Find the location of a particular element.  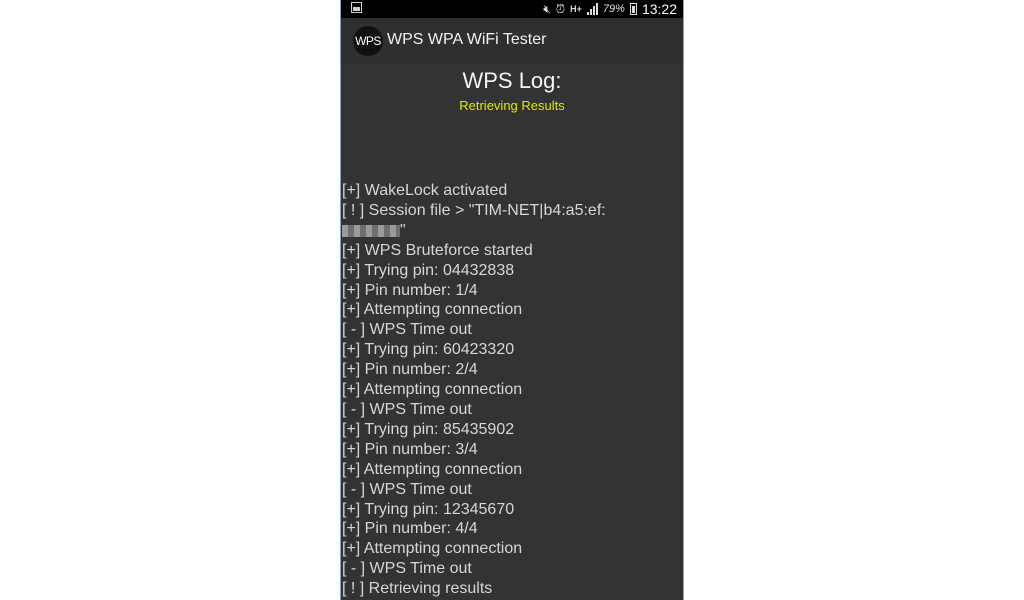

app-logo-icon: WPS is located at coordinates (368, 41).